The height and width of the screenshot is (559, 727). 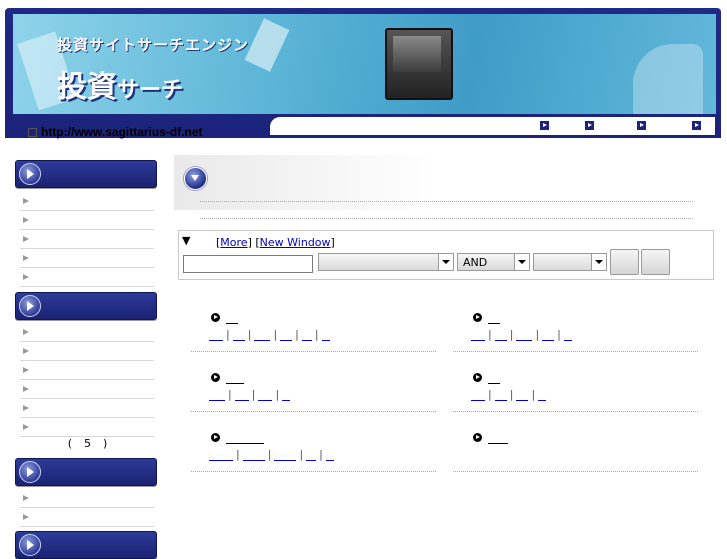 I want to click on subcategory-links: | | | |, so click(x=271, y=454).